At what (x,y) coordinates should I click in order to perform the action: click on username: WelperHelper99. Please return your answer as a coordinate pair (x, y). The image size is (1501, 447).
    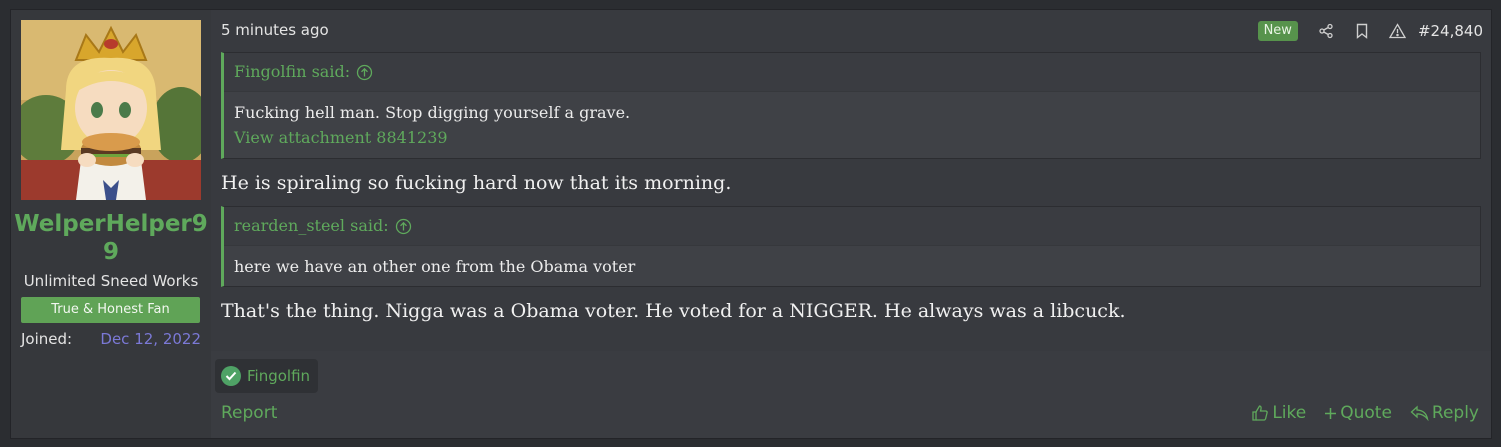
    Looking at the image, I should click on (111, 238).